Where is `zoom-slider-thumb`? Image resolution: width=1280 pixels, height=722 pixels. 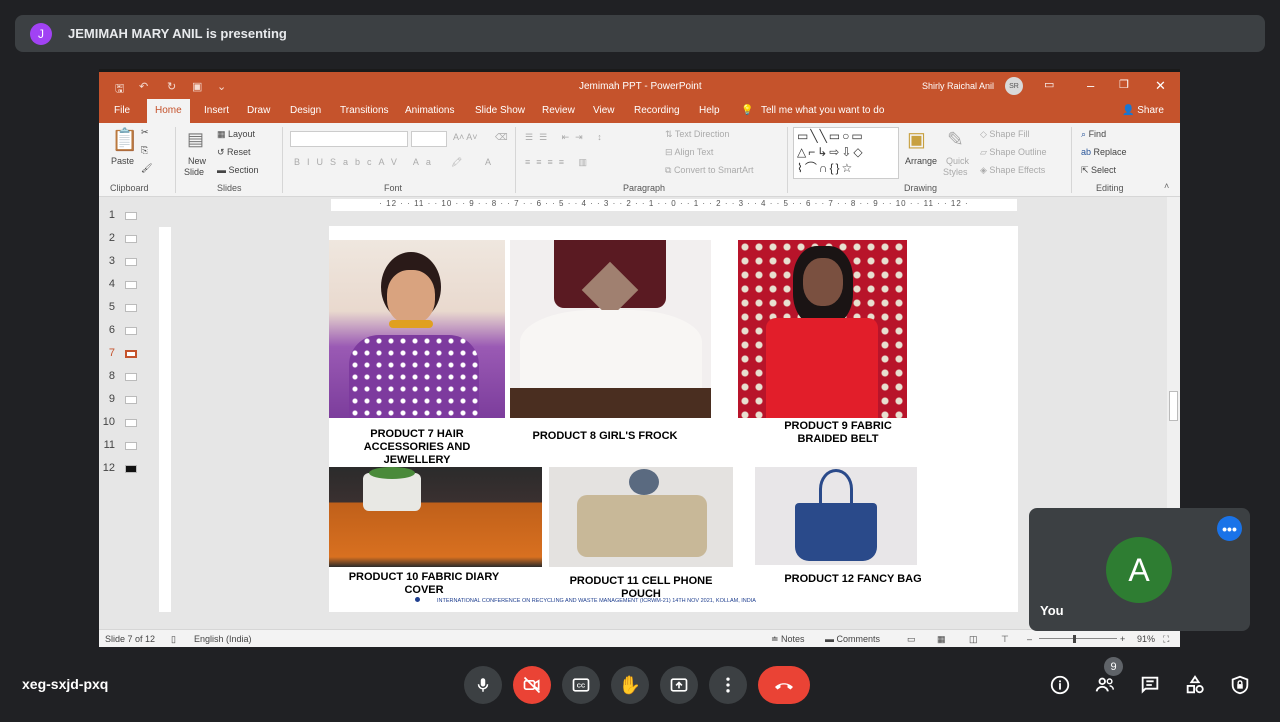
zoom-slider-thumb is located at coordinates (1074, 639).